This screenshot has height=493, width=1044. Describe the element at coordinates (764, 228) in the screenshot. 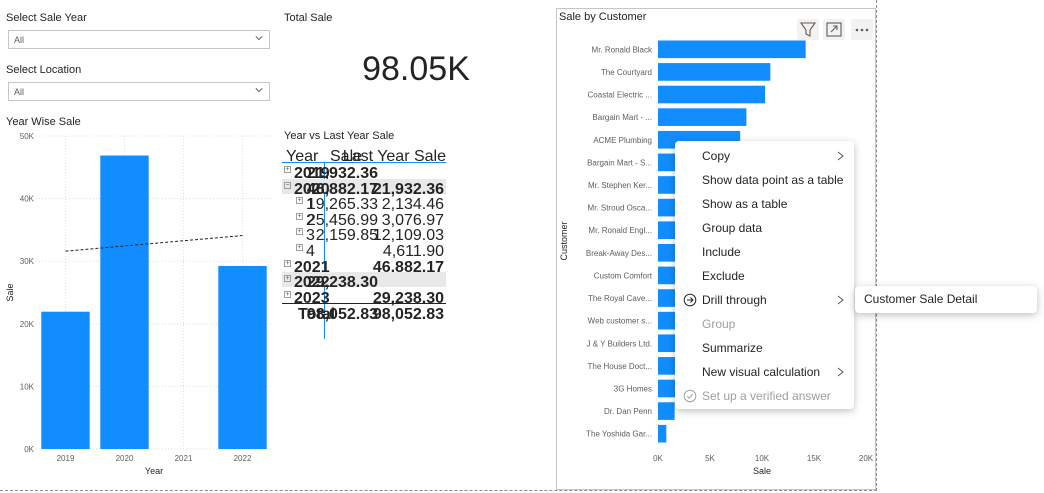

I see `menu-item-group-data: Group data` at that location.